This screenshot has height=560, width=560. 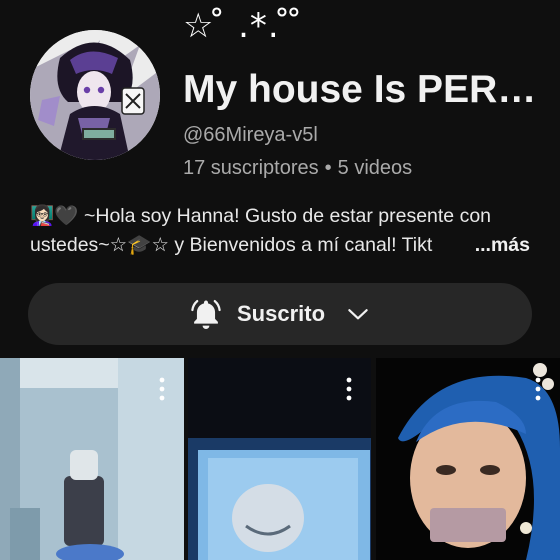 I want to click on chevron-down-icon, so click(x=358, y=314).